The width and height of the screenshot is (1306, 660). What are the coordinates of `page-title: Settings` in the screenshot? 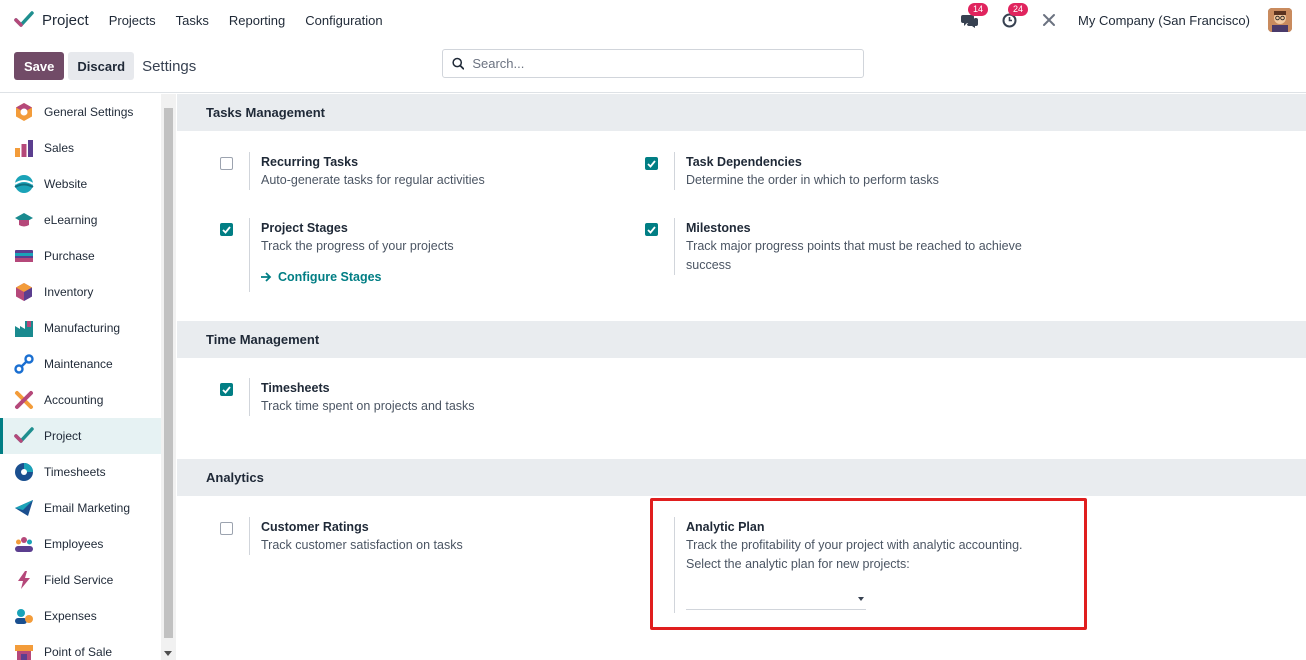 It's located at (169, 66).